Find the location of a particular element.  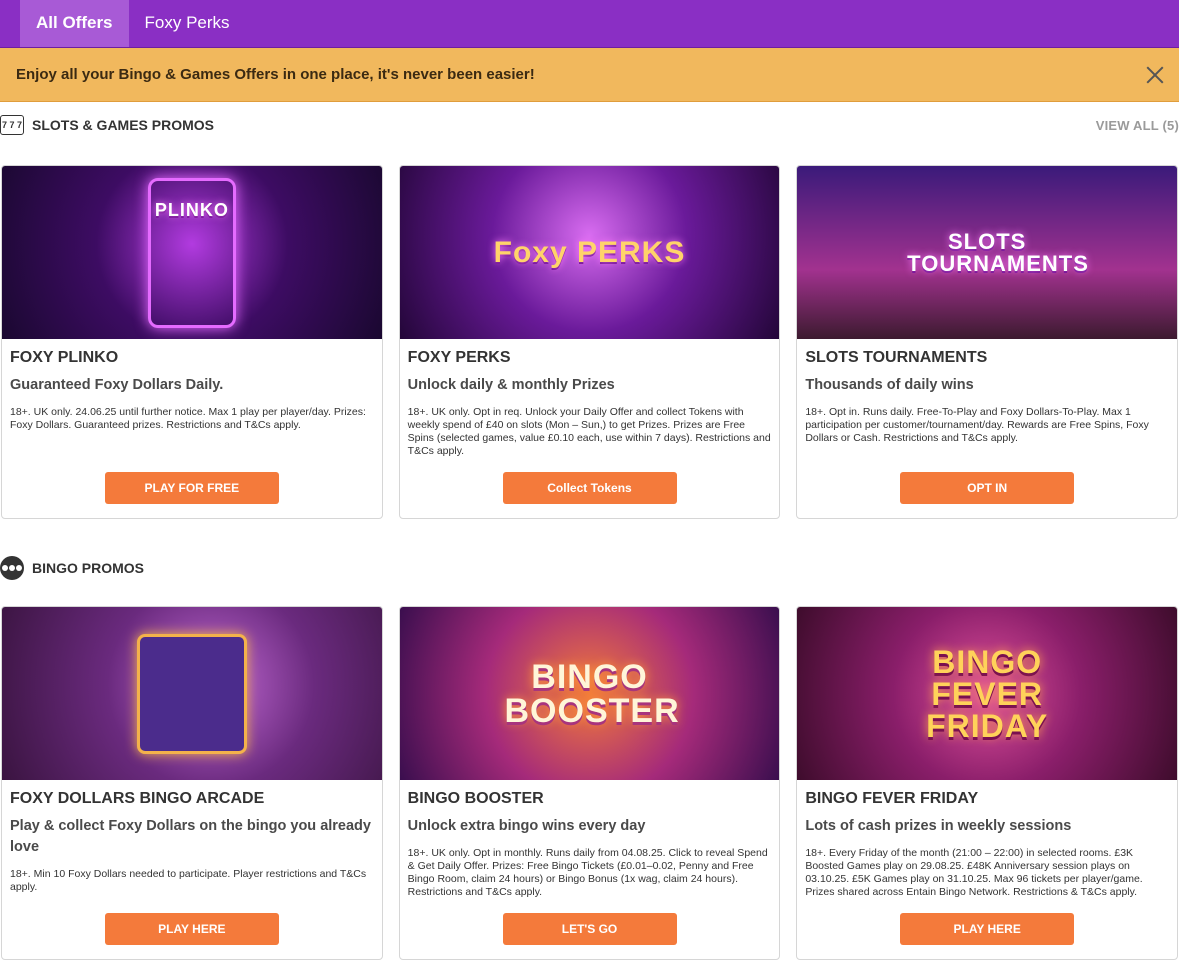

play-for-free-button: PLAY FOR FREE is located at coordinates (191, 488).